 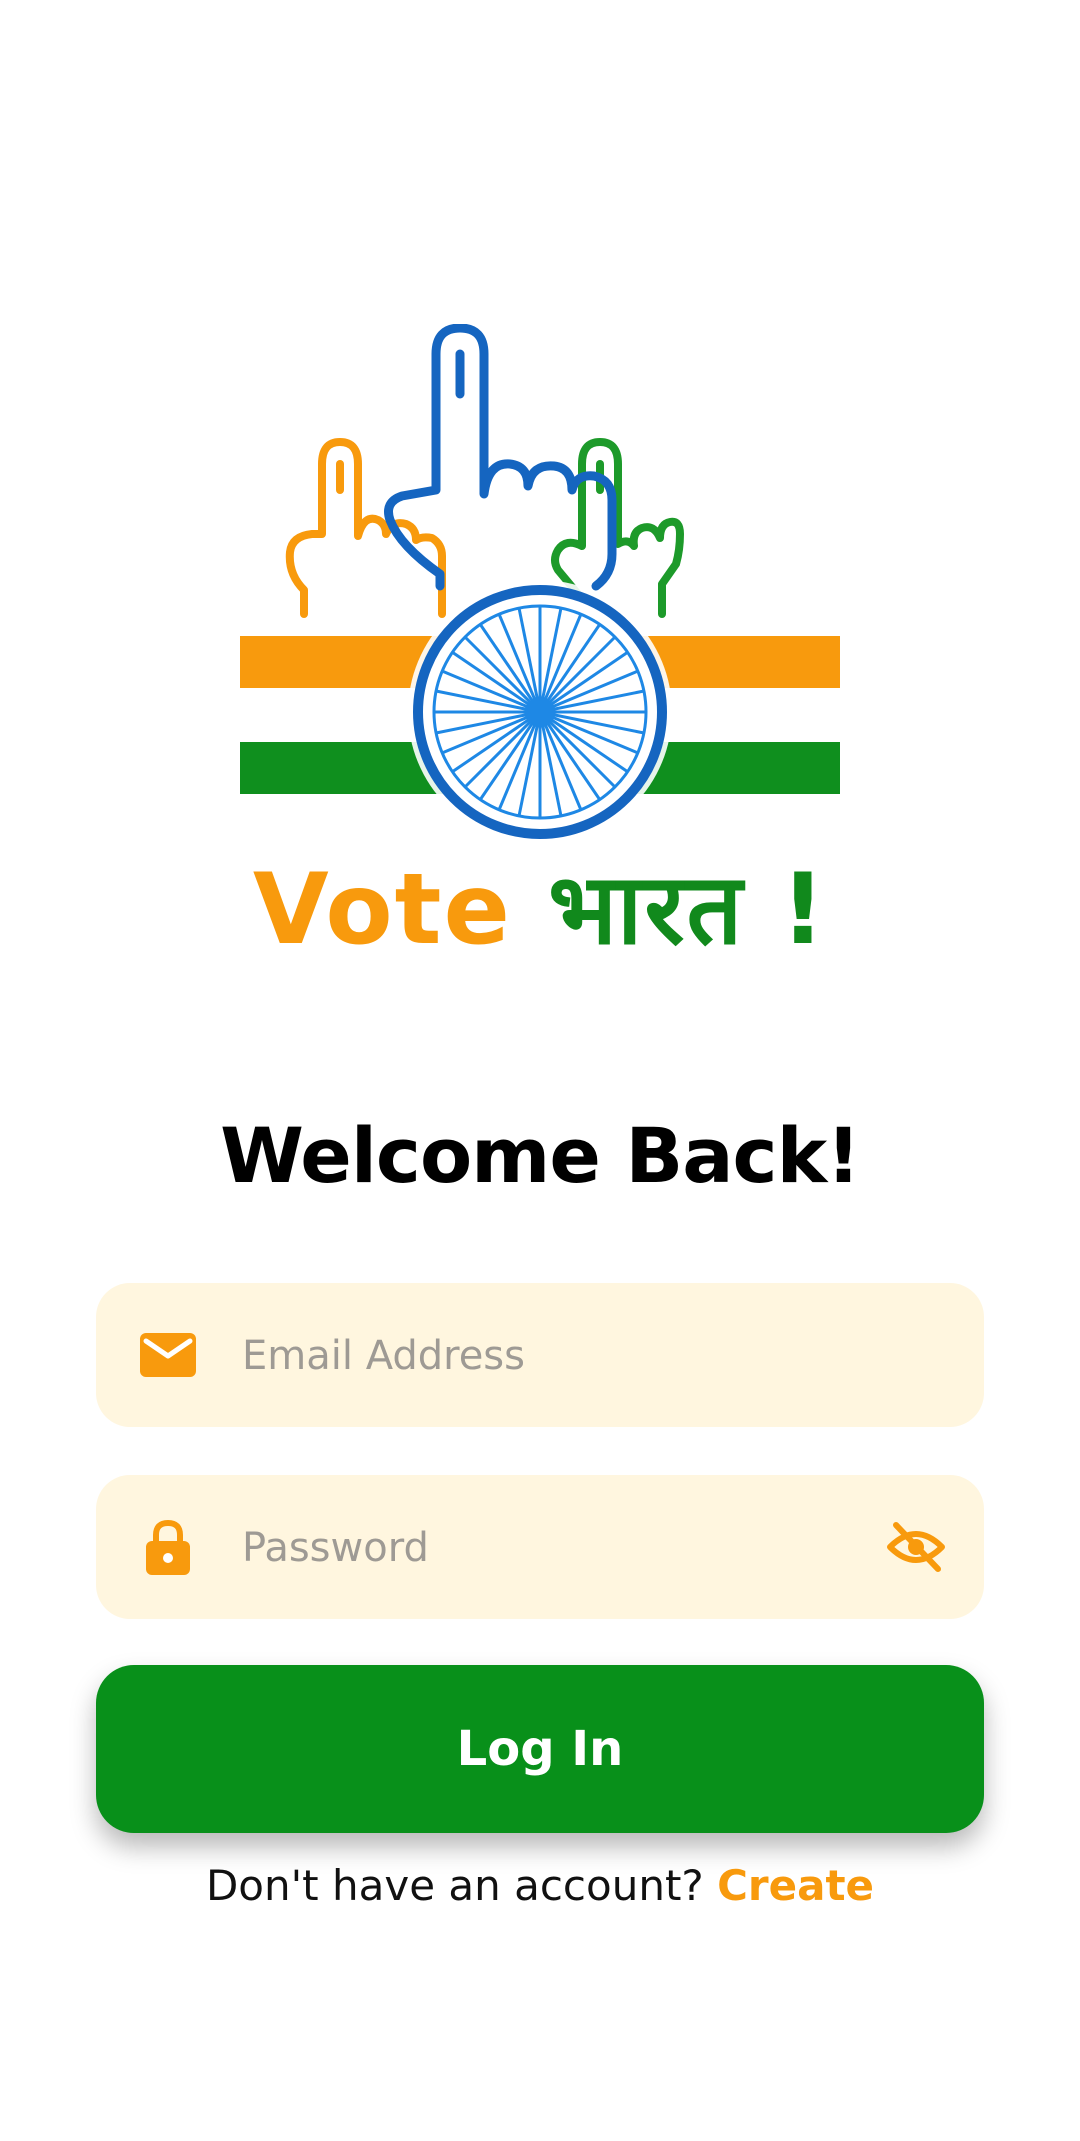 I want to click on eye-off-icon, so click(x=916, y=1547).